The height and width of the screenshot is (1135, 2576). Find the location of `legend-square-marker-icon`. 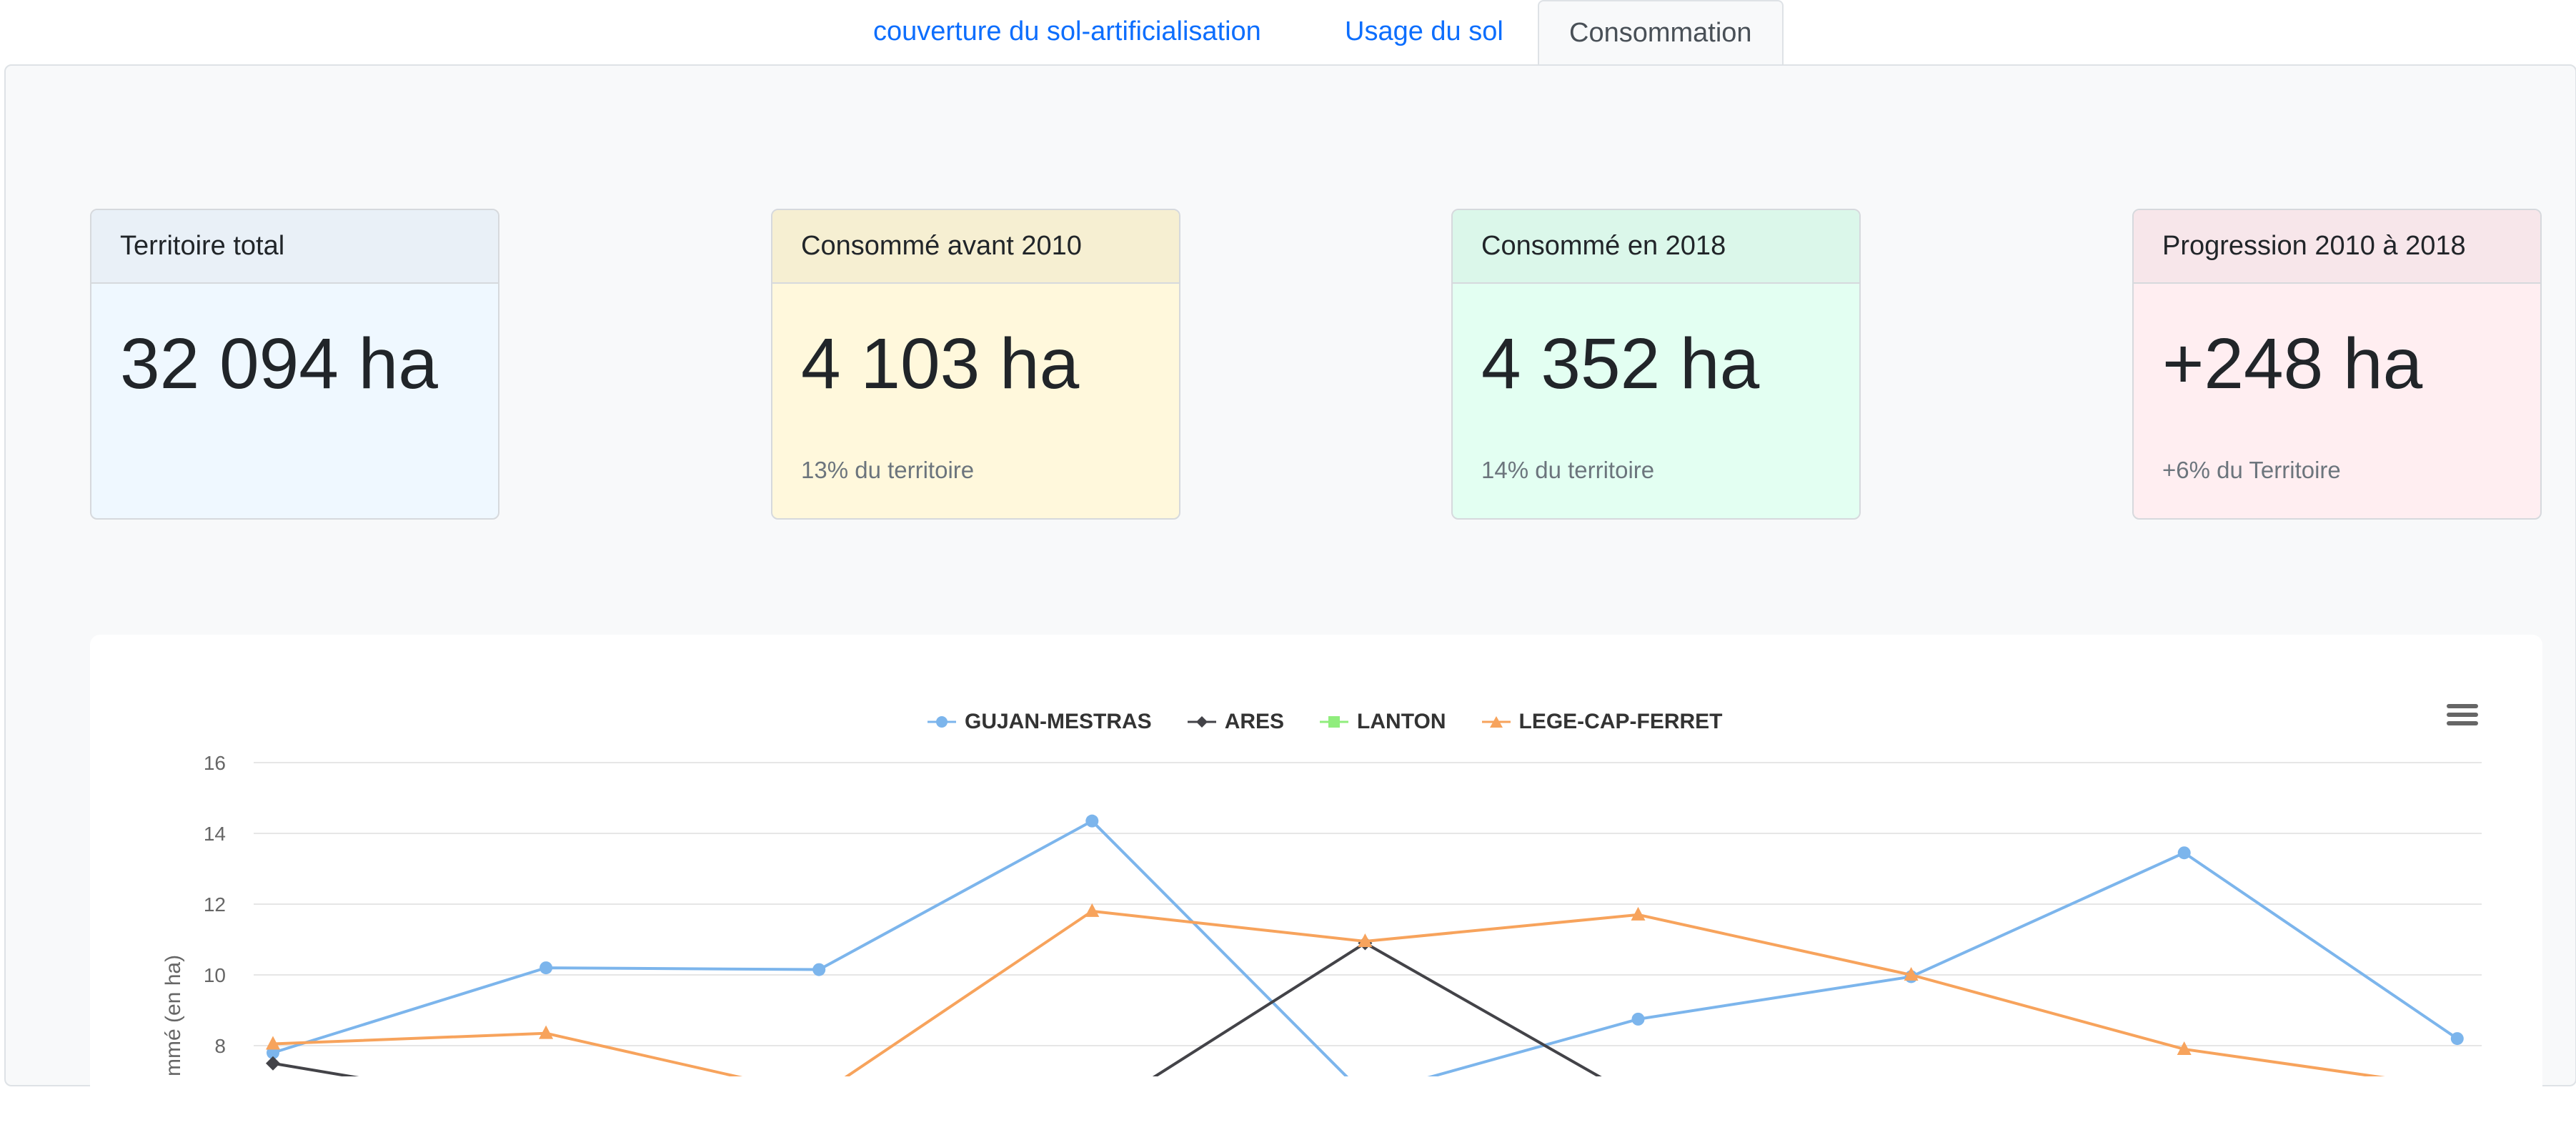

legend-square-marker-icon is located at coordinates (1334, 722).